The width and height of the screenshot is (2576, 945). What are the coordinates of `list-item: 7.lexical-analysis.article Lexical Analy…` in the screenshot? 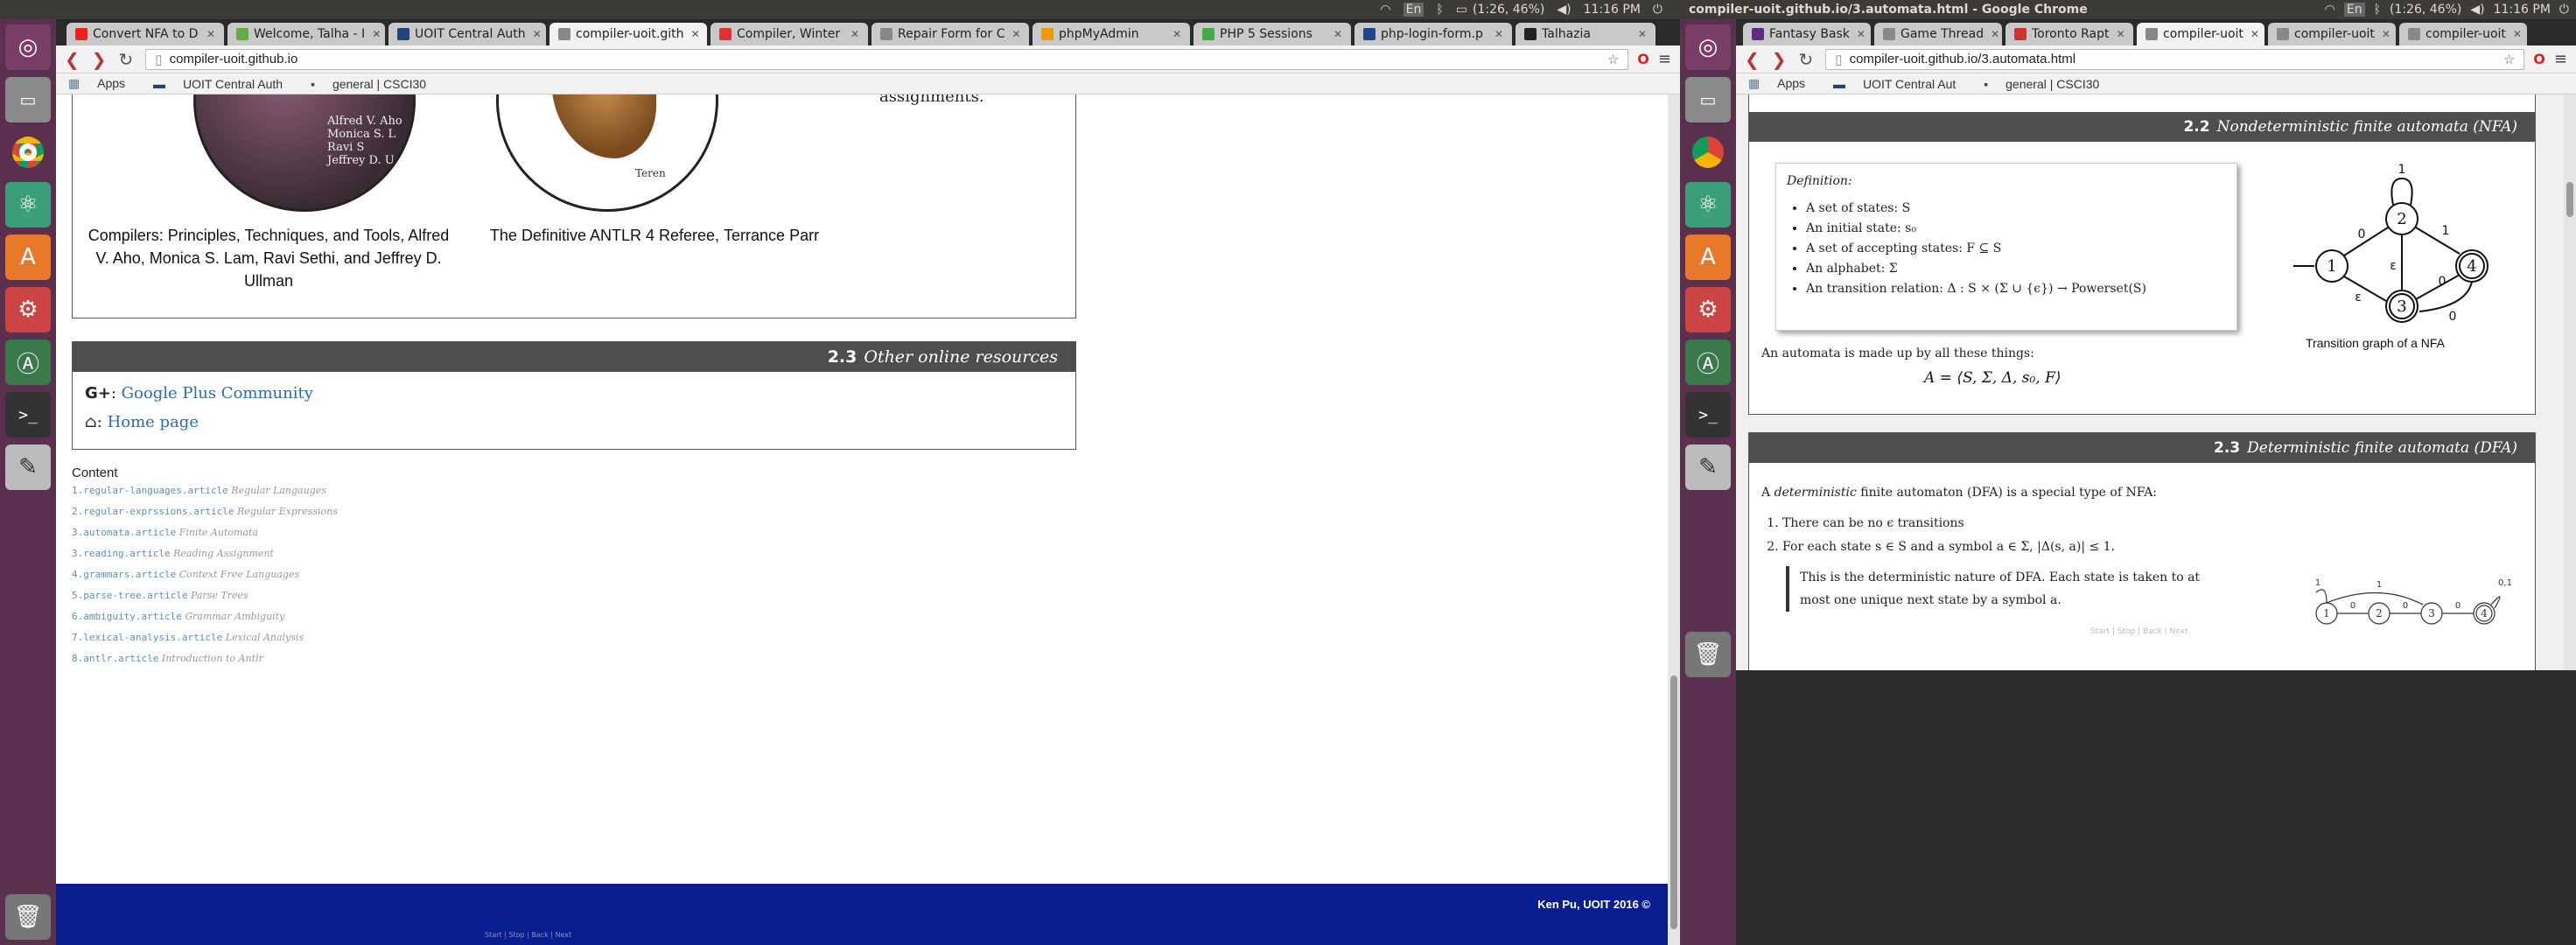 It's located at (334, 642).